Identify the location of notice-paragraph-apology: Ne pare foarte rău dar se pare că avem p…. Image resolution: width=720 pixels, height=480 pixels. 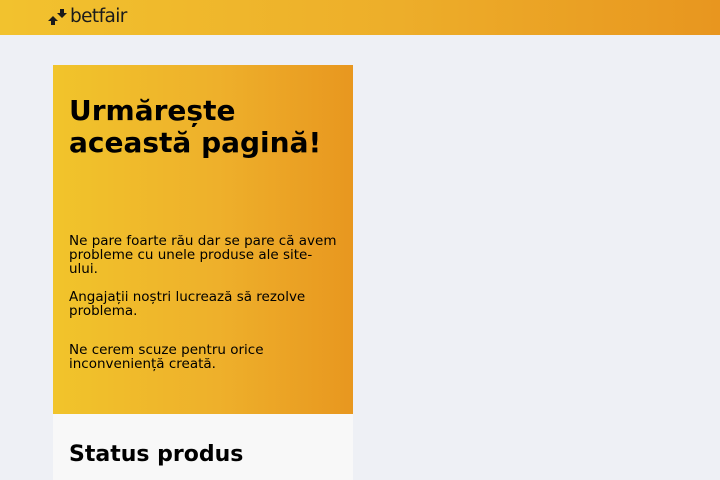
(203, 255).